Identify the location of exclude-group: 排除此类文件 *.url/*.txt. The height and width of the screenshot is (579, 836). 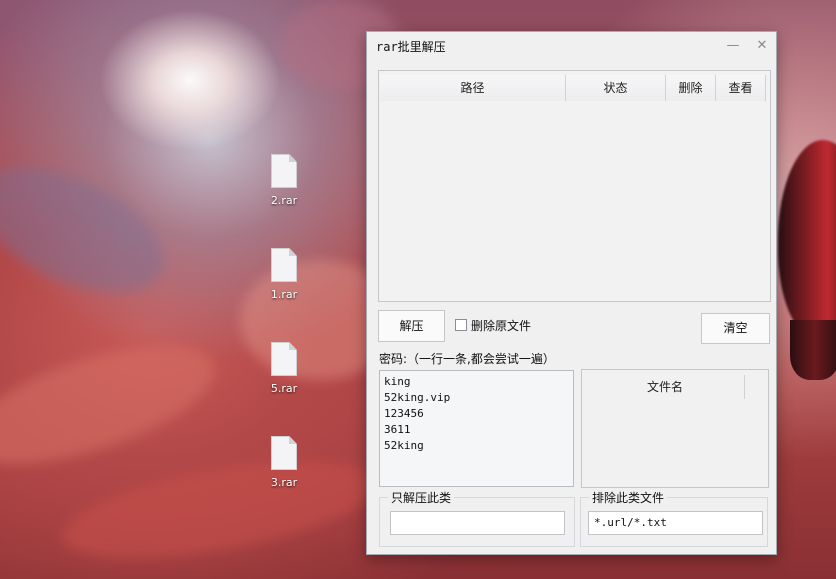
(674, 518).